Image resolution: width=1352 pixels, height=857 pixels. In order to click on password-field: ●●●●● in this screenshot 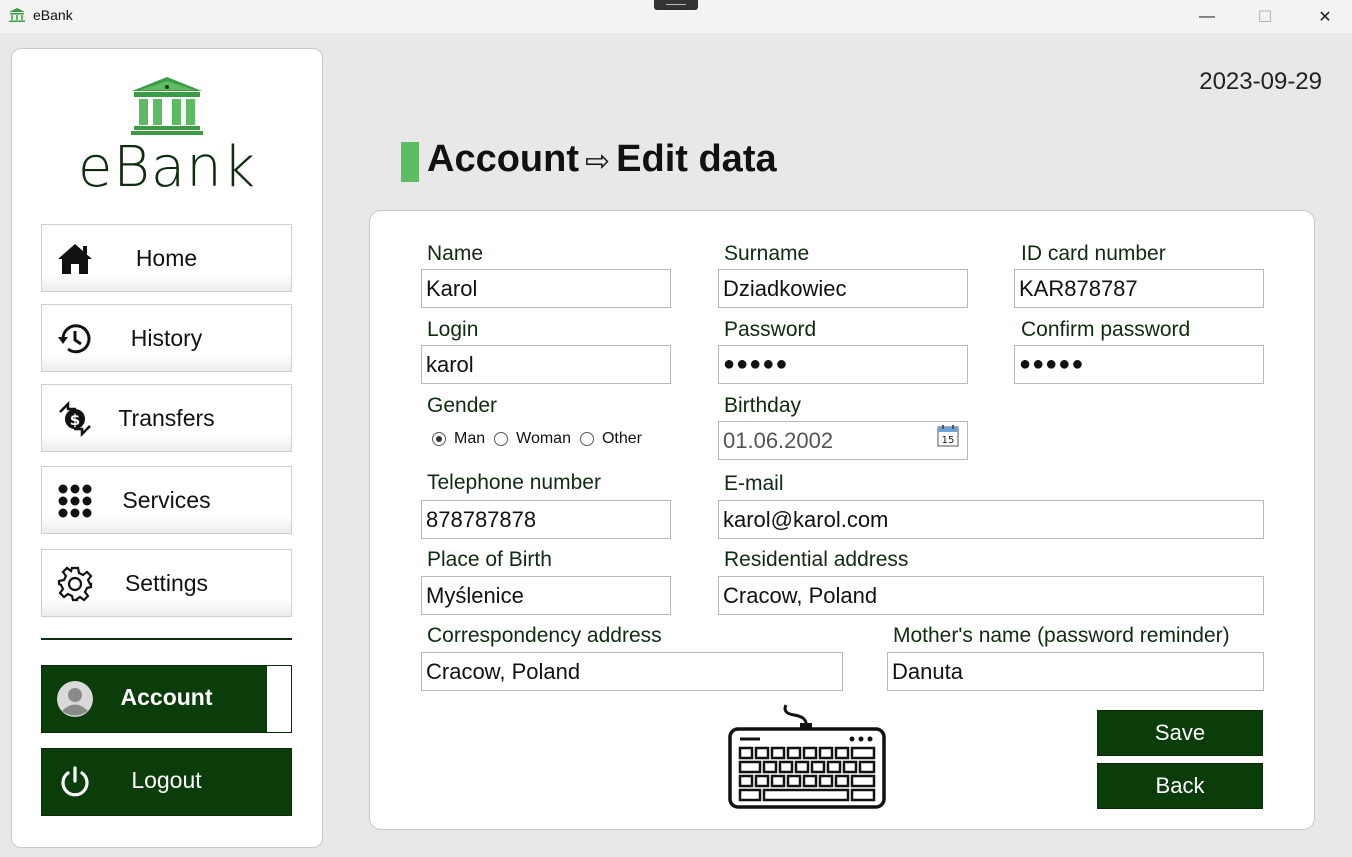, I will do `click(843, 364)`.